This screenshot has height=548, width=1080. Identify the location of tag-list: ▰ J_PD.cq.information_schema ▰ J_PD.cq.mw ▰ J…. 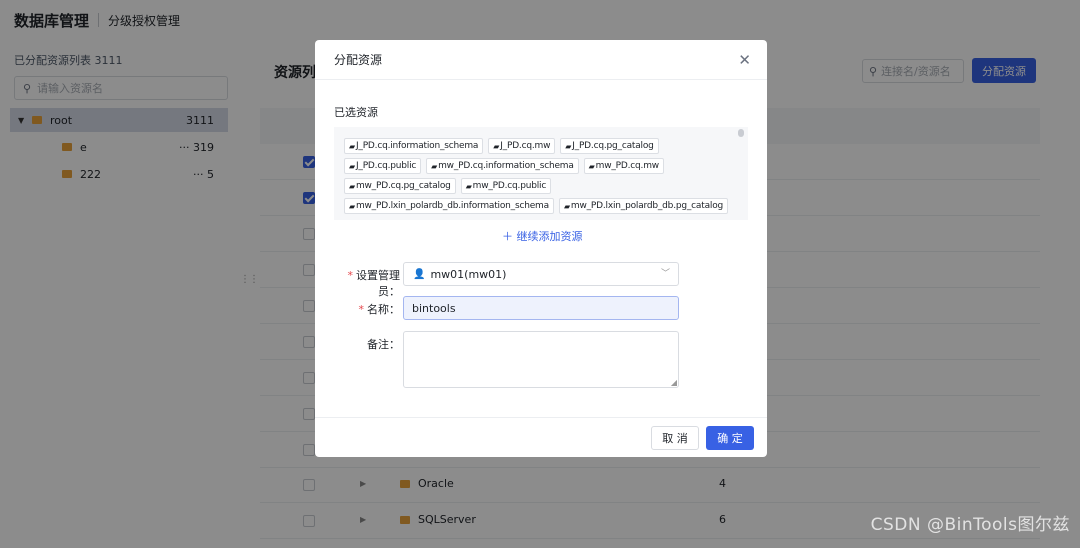
(540, 176).